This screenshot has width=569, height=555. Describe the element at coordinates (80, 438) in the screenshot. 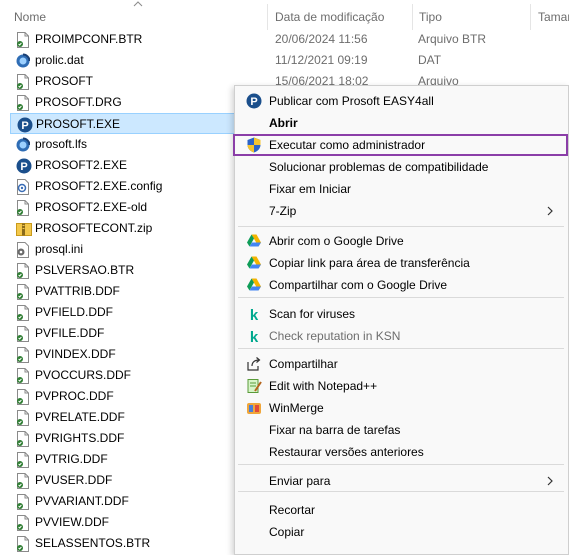

I see `file-name: PVRIGHTS.DDF` at that location.